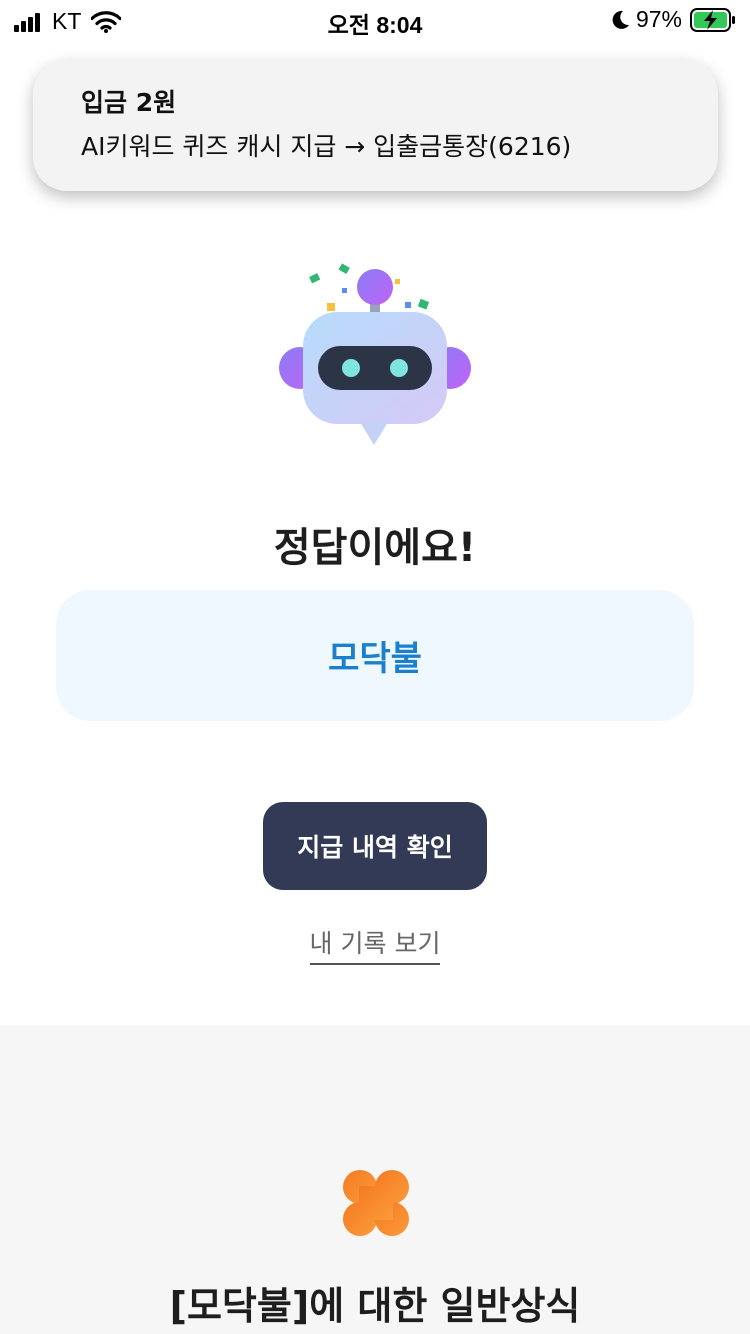  What do you see at coordinates (712, 19) in the screenshot?
I see `battery-charging-icon` at bounding box center [712, 19].